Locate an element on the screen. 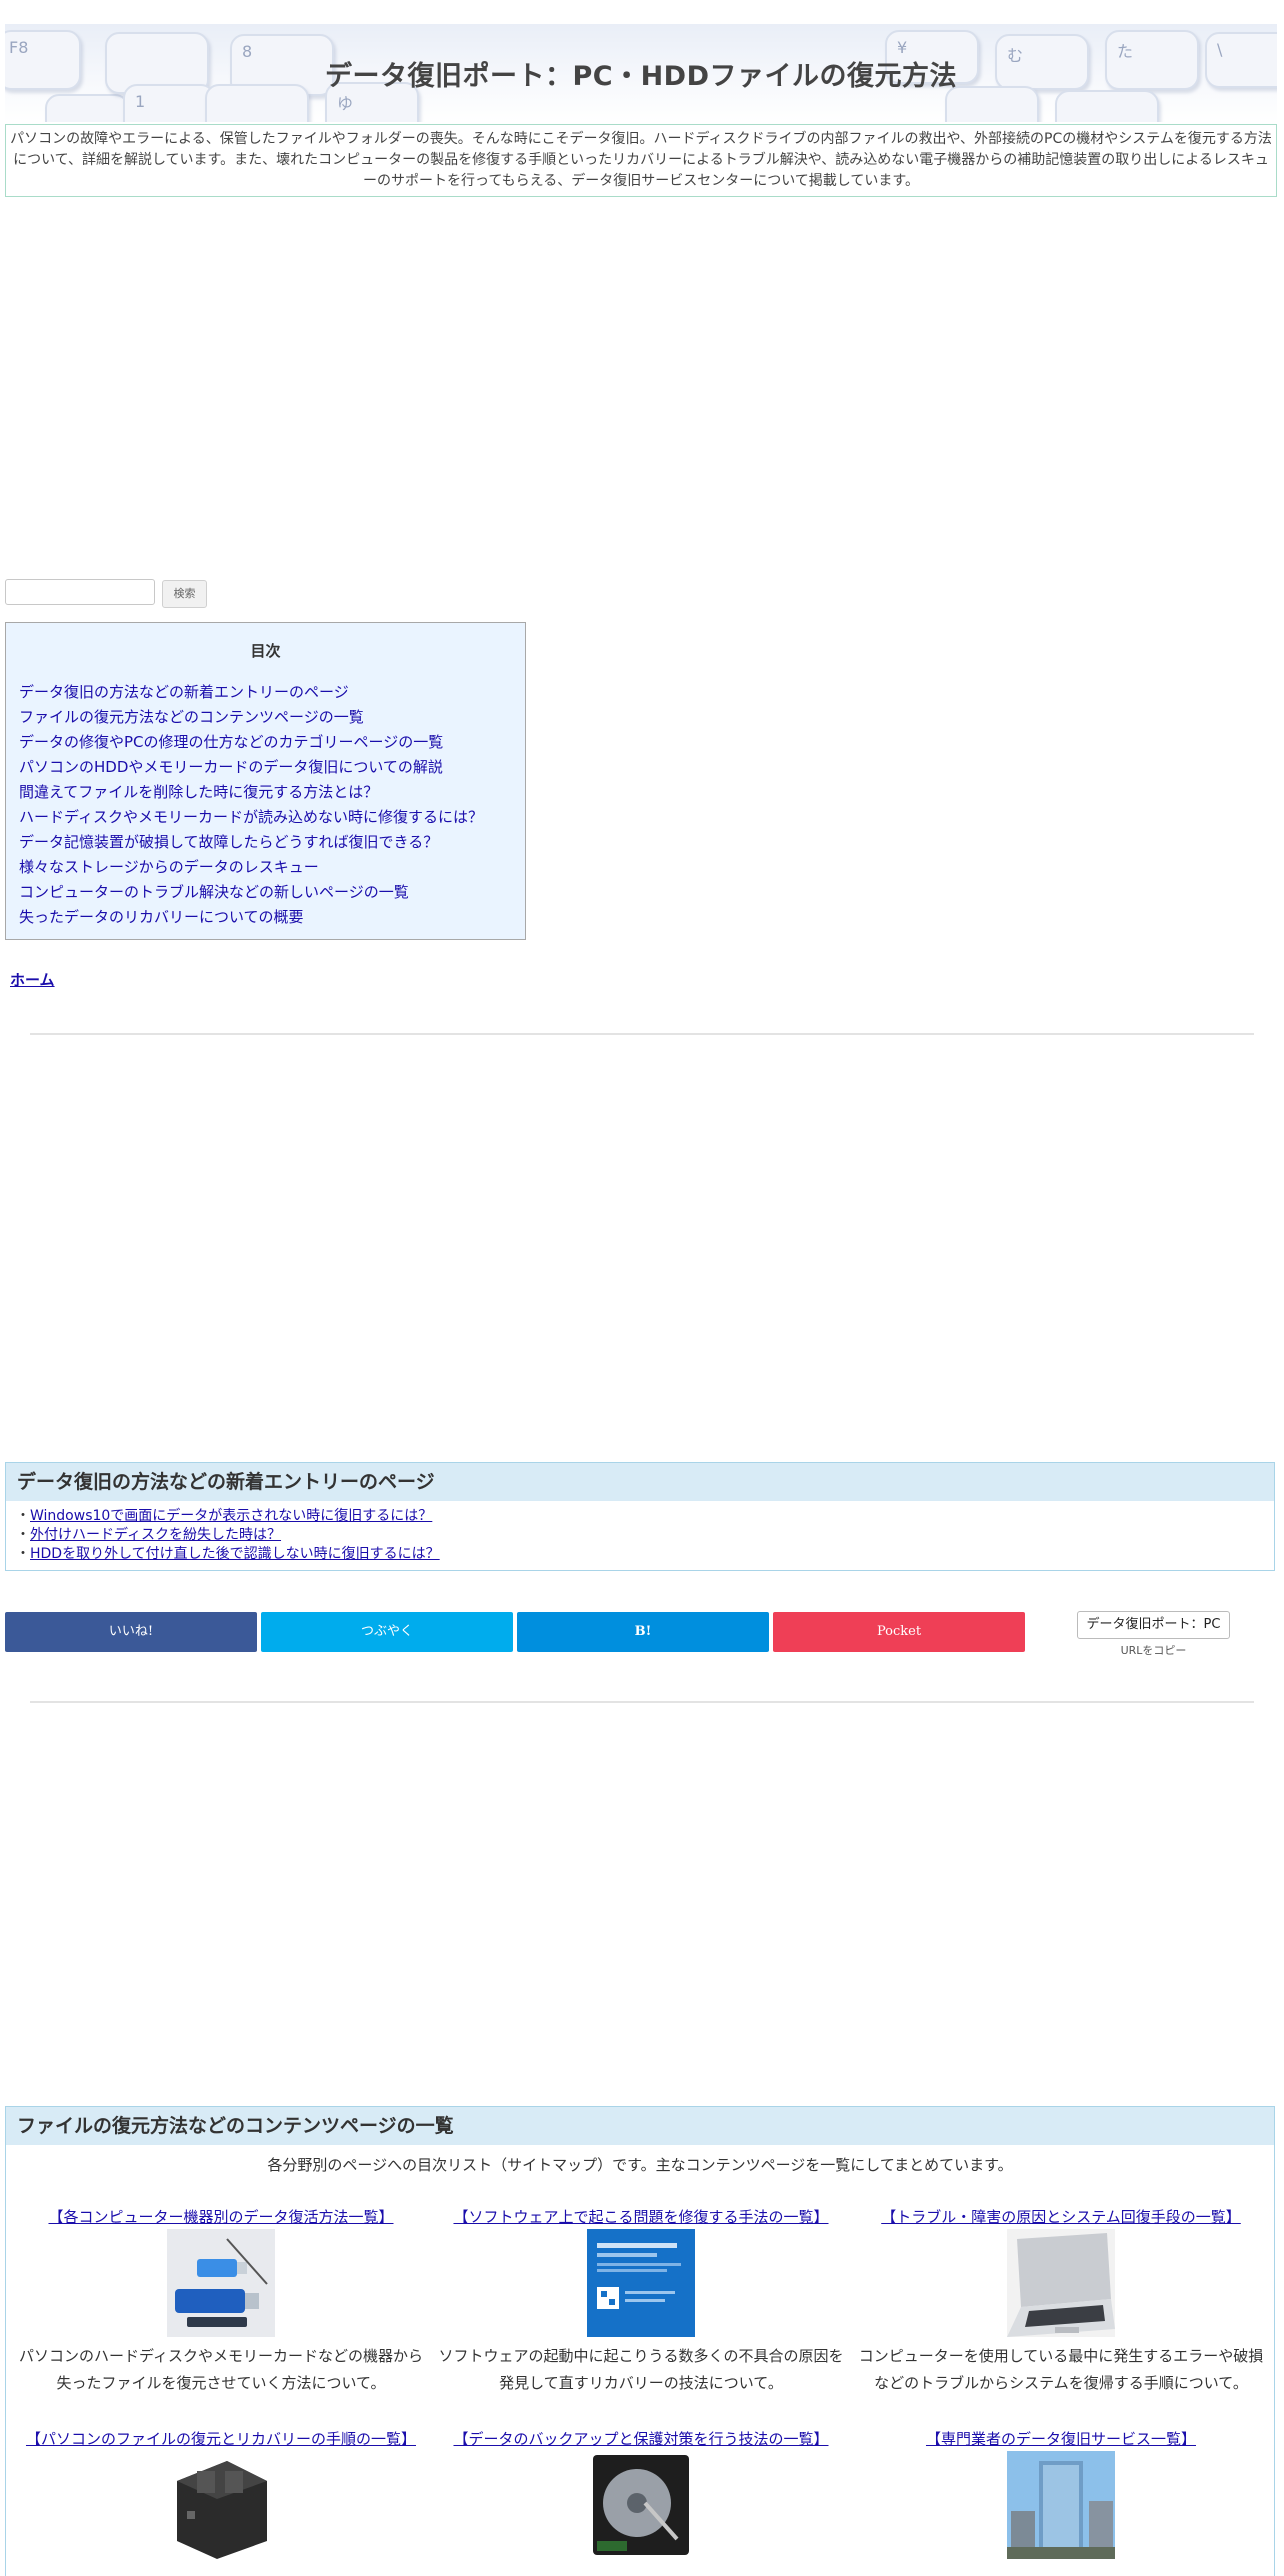 The height and width of the screenshot is (2576, 1284). toc-item: データの修復やPCの修理の仕方などのカテゴリーページの一覧 is located at coordinates (251, 742).